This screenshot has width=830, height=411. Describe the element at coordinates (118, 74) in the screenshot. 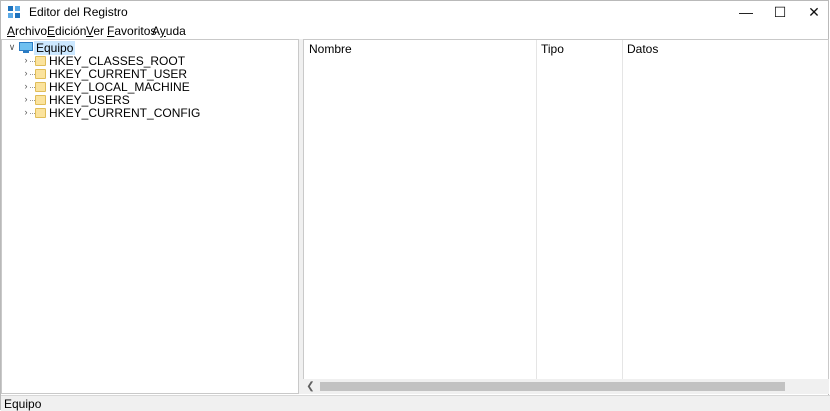

I see `tree-item-label: HKEY_CURRENT_USER` at that location.